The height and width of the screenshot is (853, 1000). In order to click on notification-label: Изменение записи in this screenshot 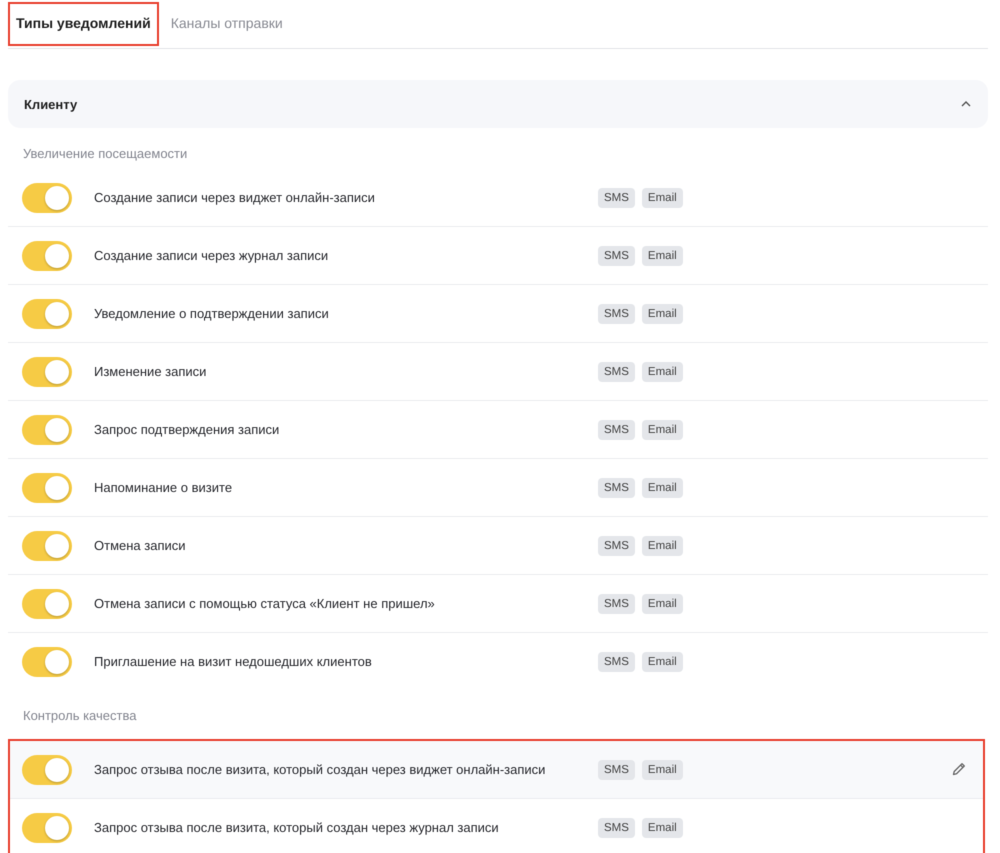, I will do `click(151, 371)`.